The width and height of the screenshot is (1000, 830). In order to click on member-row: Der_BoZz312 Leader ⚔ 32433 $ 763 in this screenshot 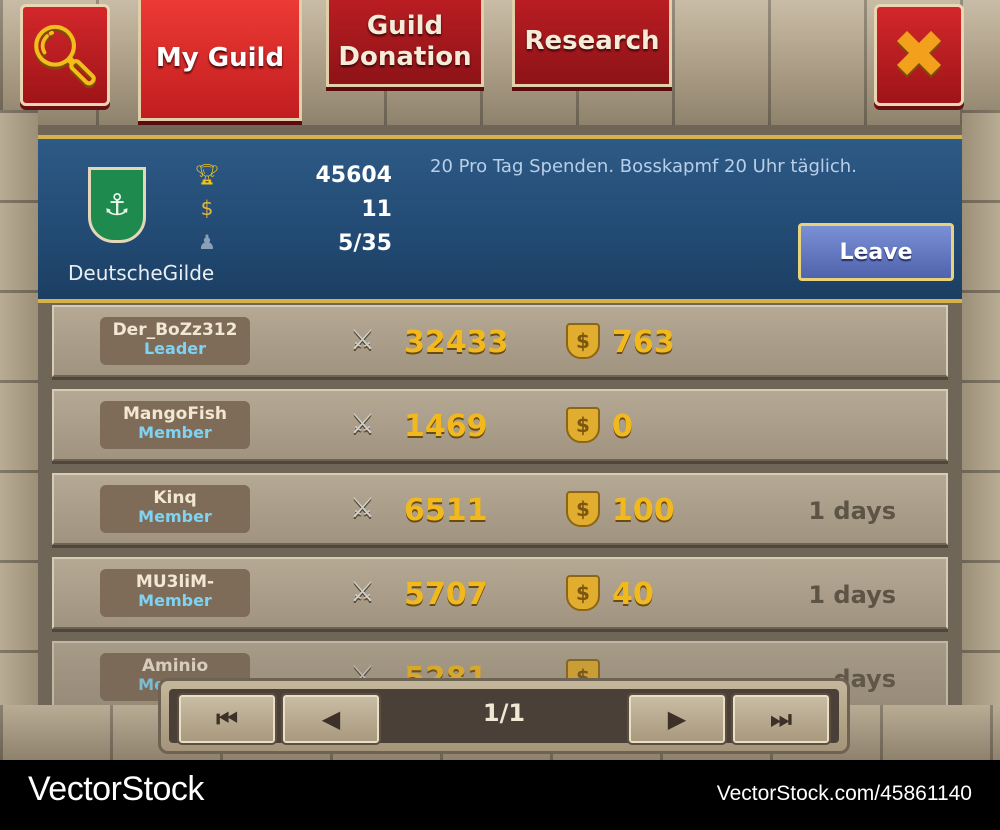, I will do `click(500, 341)`.